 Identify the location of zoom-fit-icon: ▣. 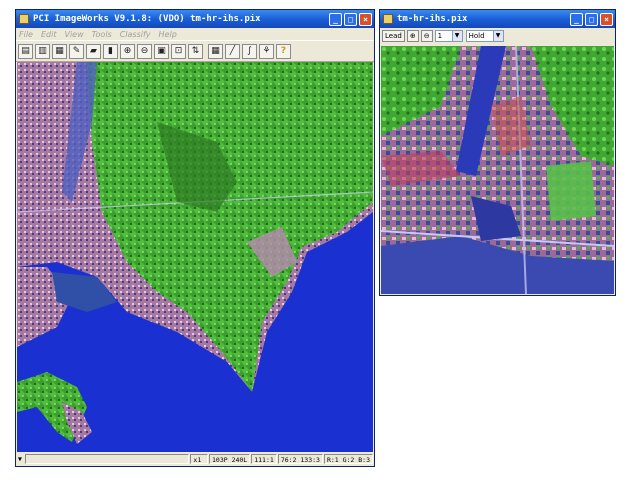
(161, 51).